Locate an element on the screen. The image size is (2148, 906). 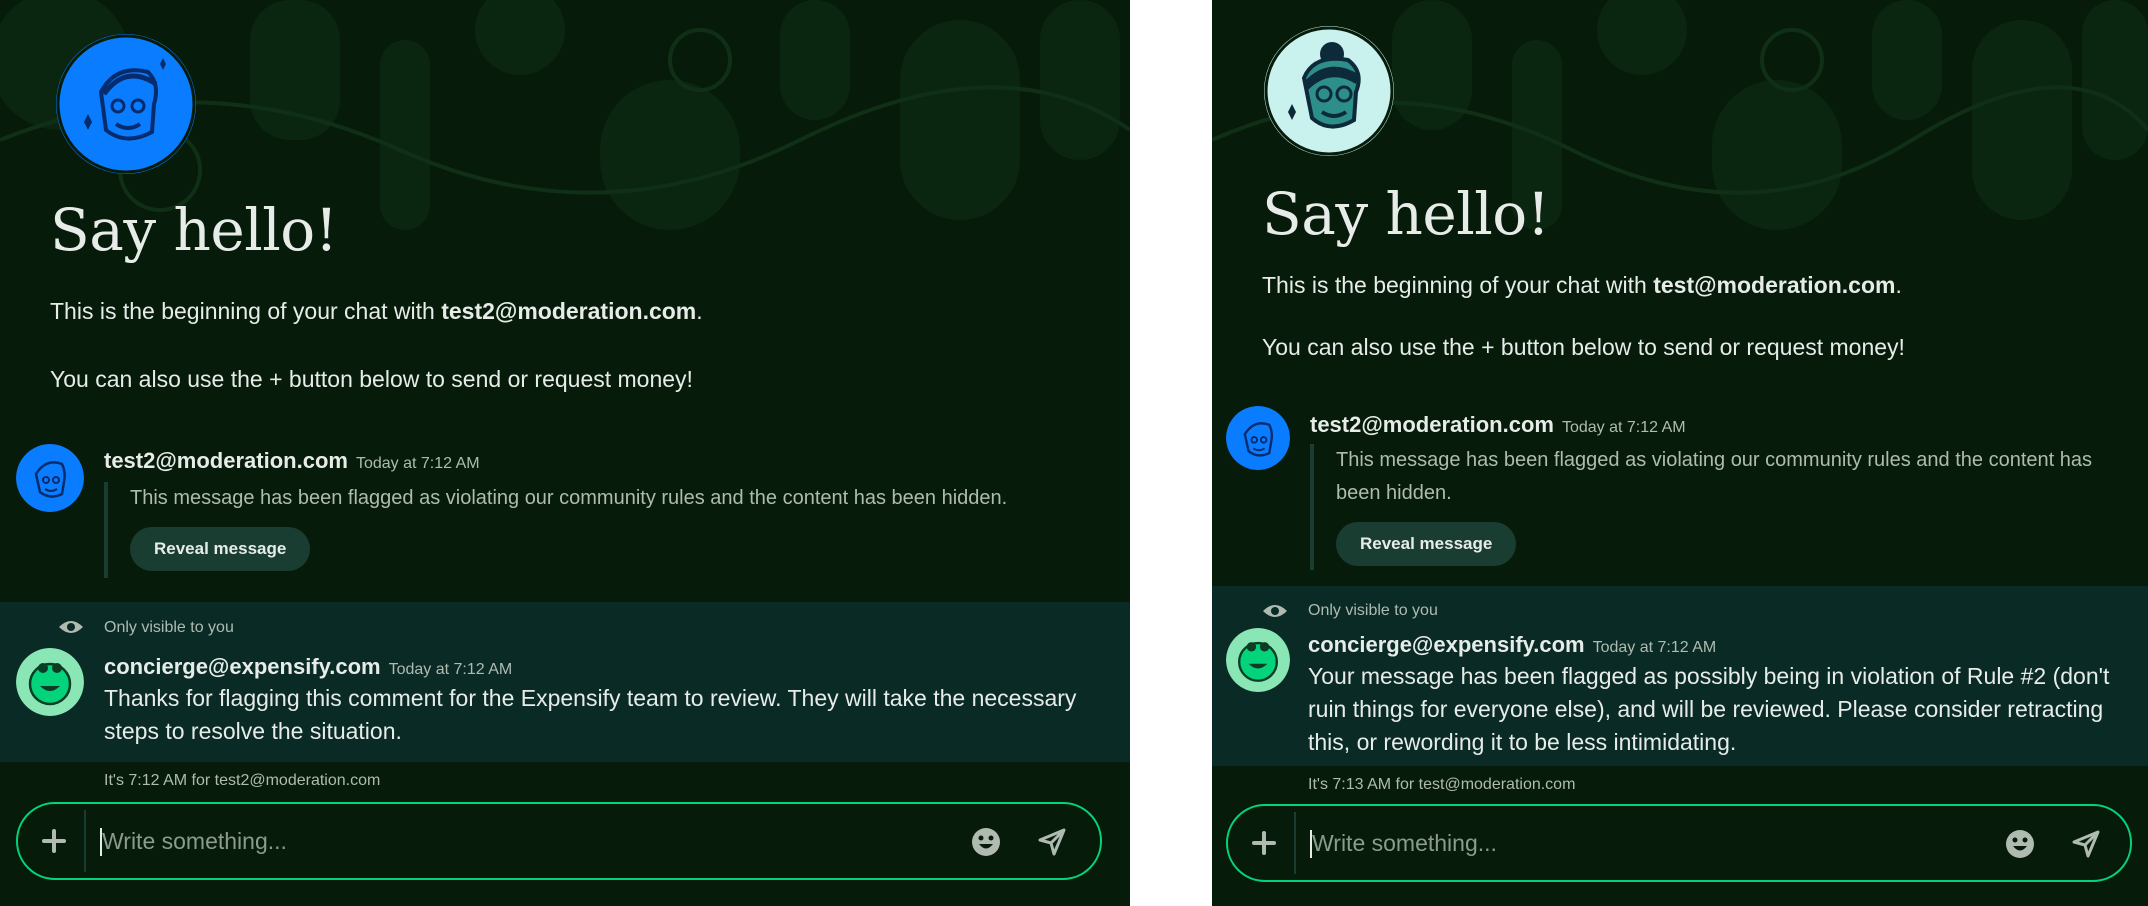
local-time-footer: It's 7:13 AM for test@moderation.com is located at coordinates (1442, 784).